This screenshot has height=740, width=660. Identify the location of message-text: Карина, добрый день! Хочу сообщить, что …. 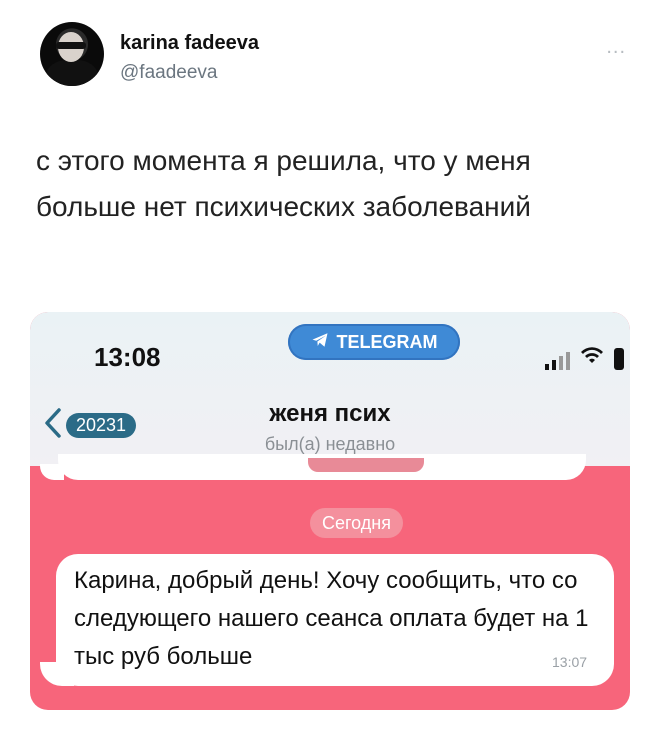
(331, 618).